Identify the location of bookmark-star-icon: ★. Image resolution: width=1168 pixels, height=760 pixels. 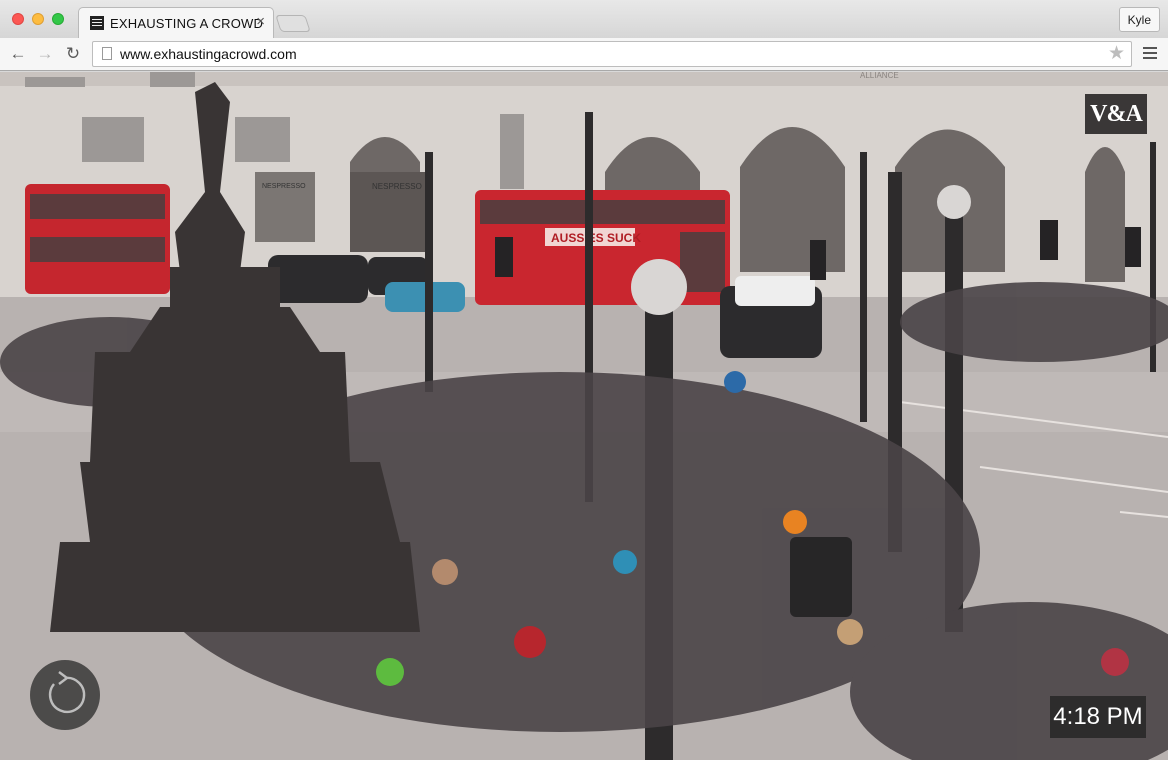
(1116, 54).